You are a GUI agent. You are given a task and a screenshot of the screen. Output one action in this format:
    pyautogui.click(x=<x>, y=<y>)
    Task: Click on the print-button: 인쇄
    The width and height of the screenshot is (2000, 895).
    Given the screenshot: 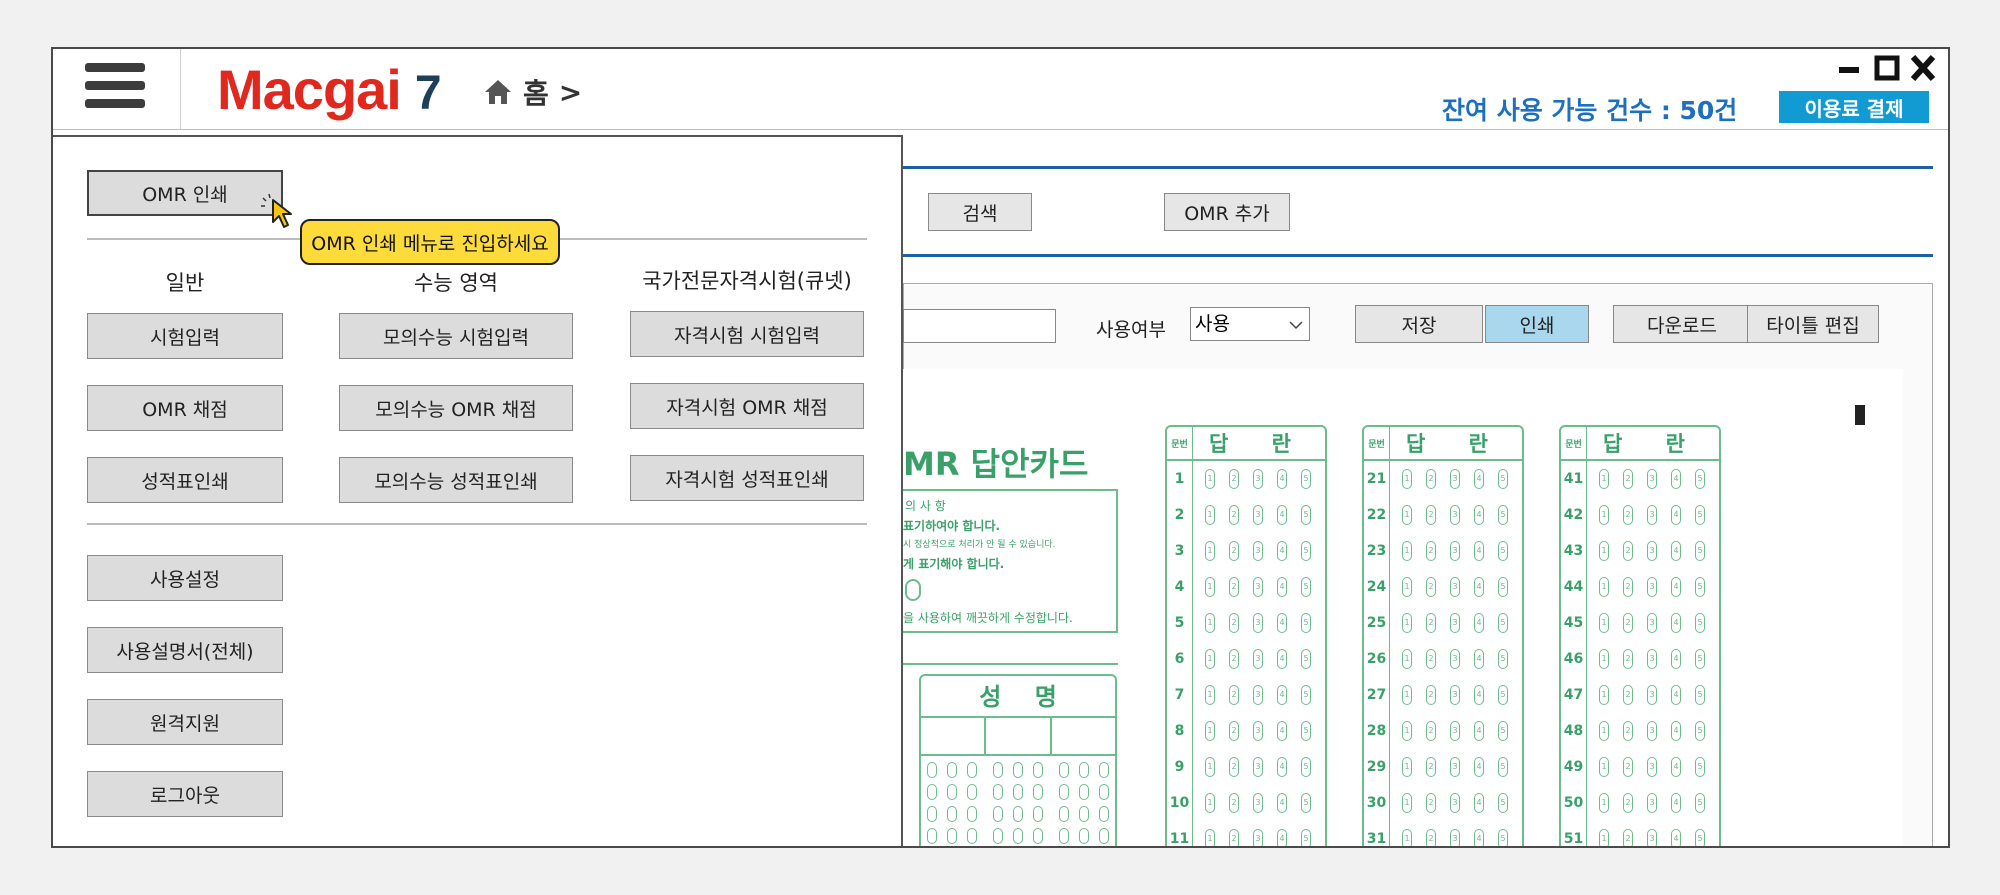 What is the action you would take?
    pyautogui.click(x=1537, y=324)
    